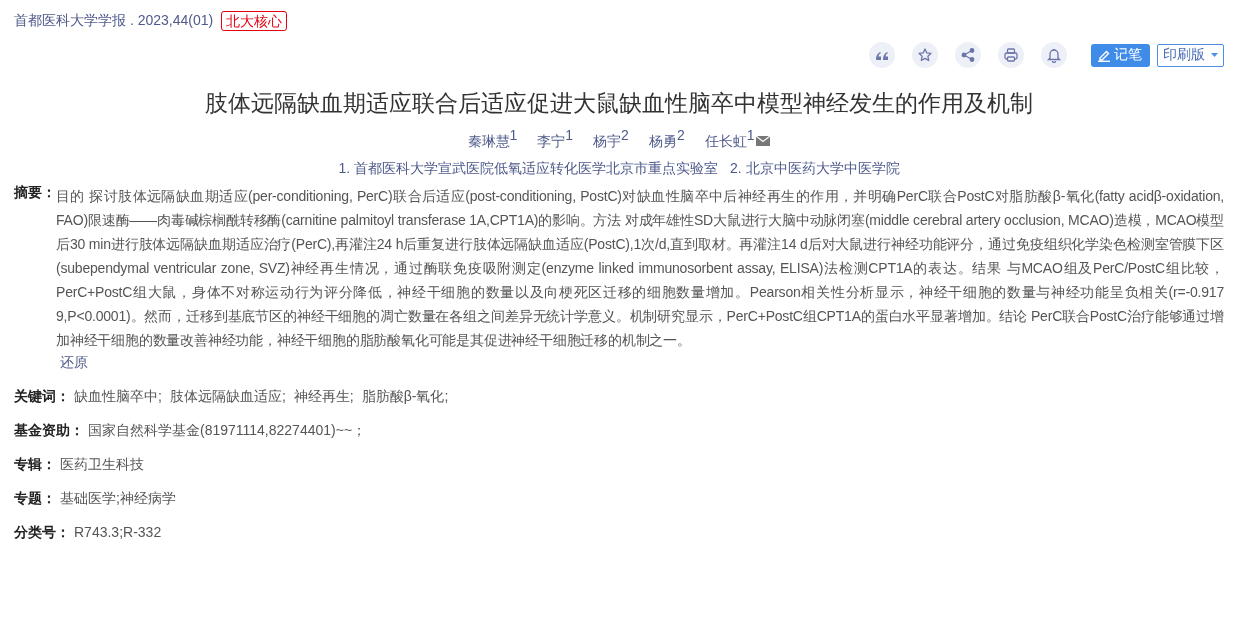 The height and width of the screenshot is (618, 1238). I want to click on field-value: 医药卫生科技, so click(102, 464).